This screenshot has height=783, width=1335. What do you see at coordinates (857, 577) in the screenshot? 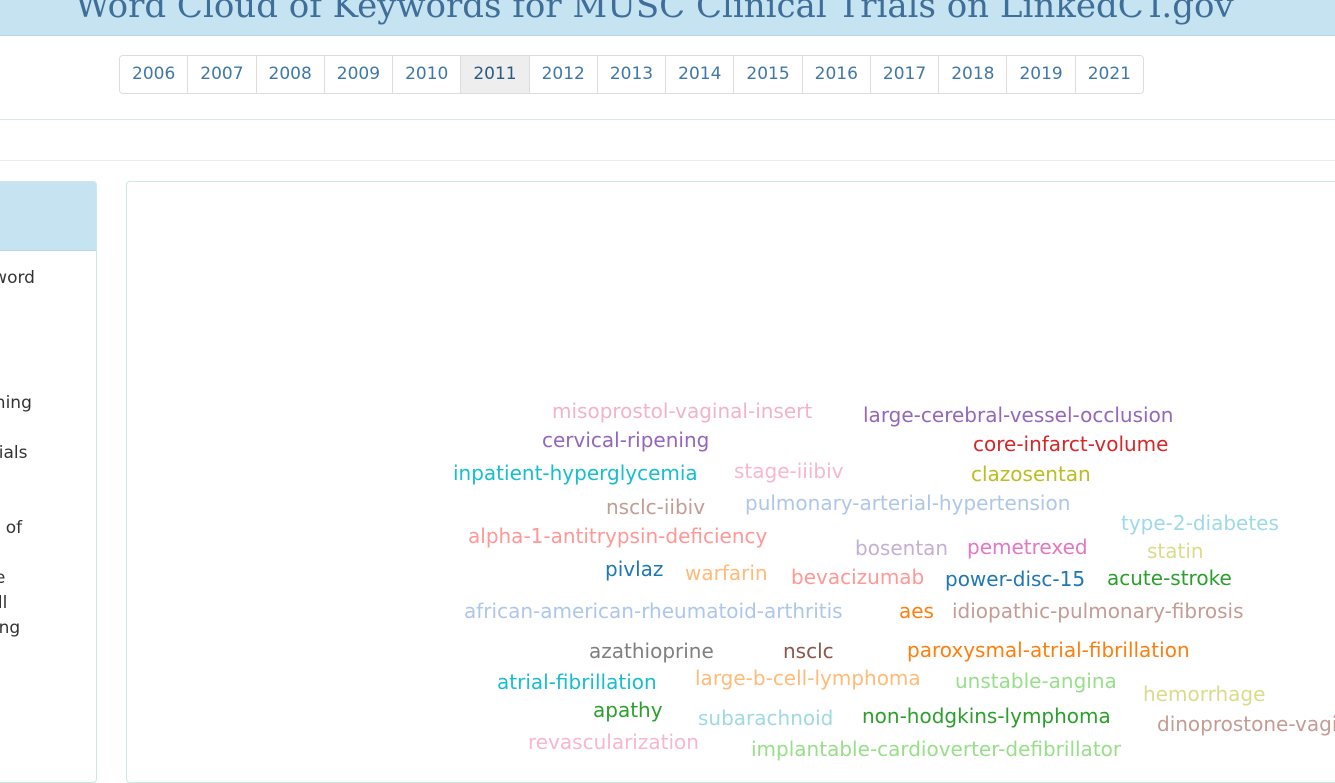
I see `keyword-bevacizumab: bevacizumab` at bounding box center [857, 577].